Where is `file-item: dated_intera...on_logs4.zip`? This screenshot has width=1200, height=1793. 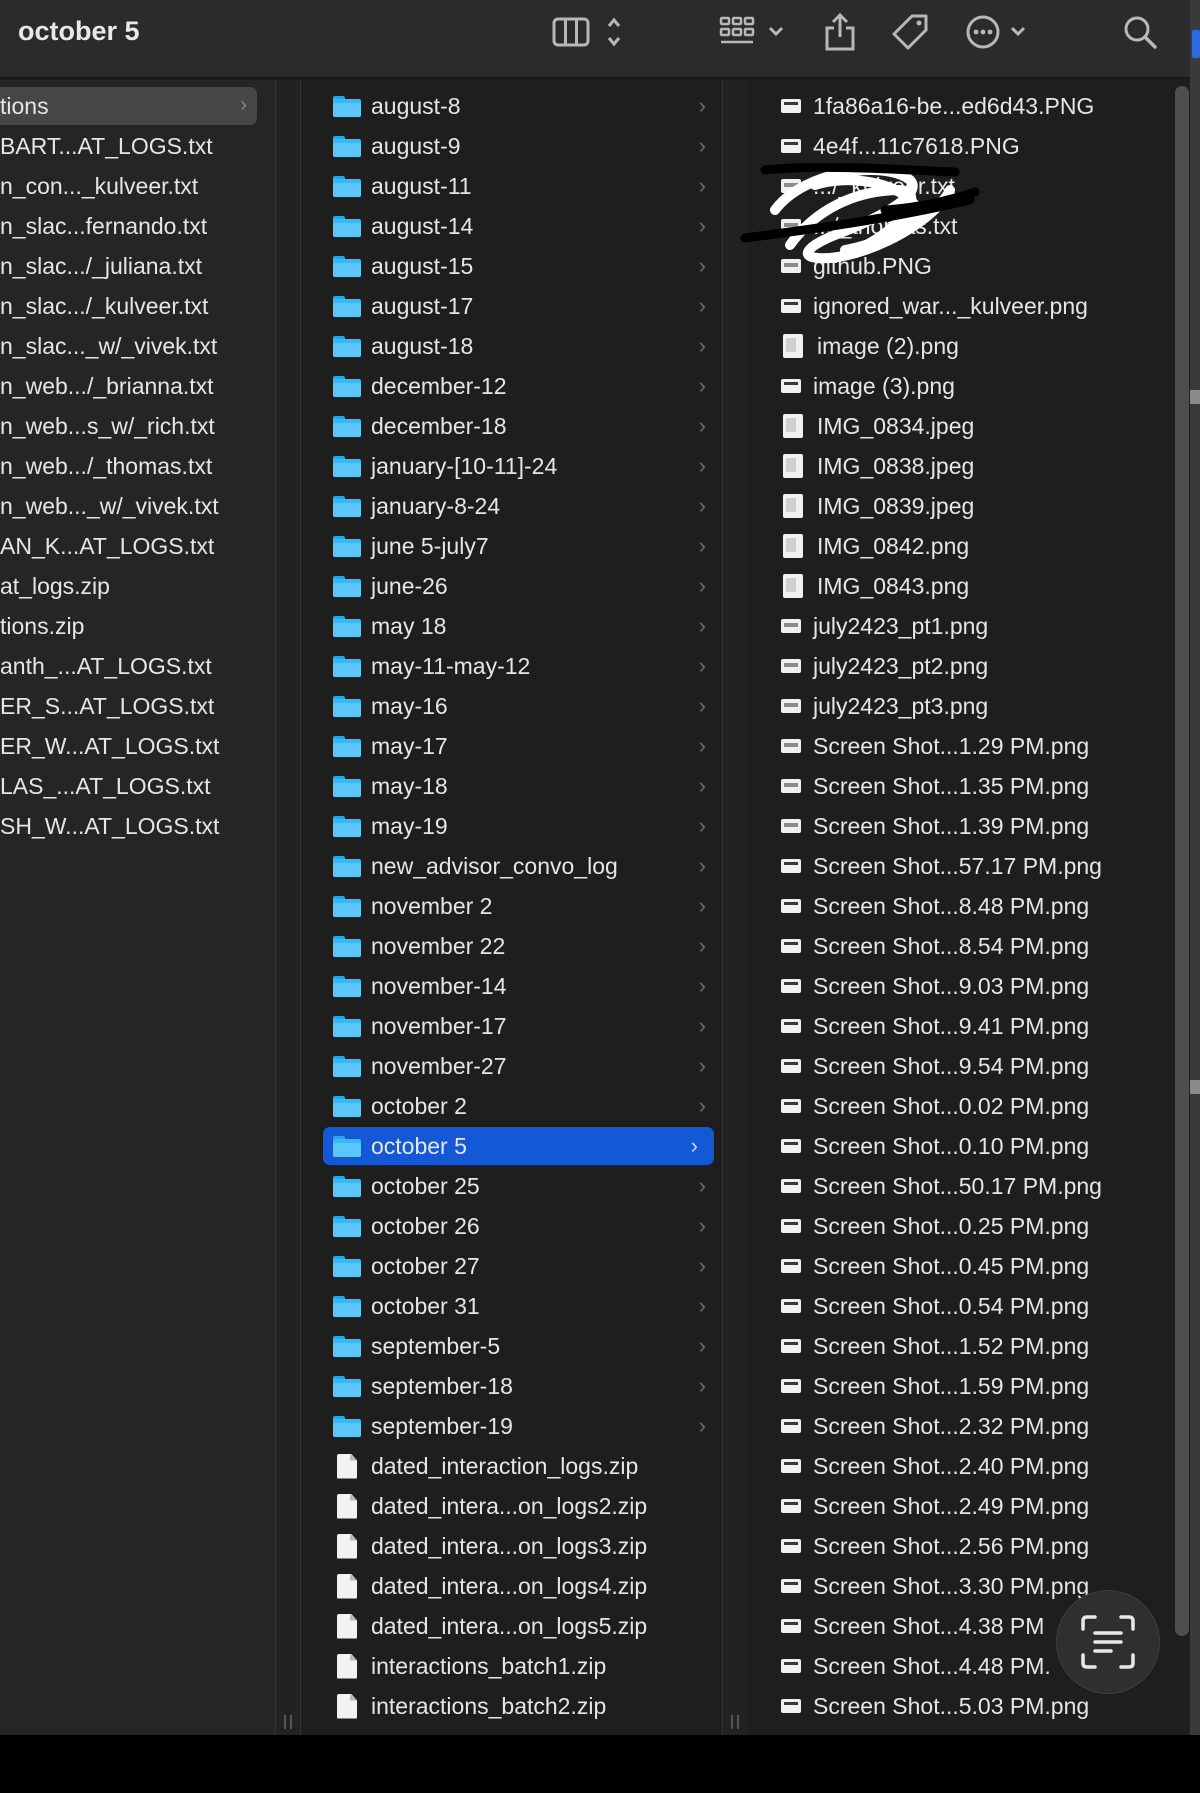 file-item: dated_intera...on_logs4.zip is located at coordinates (511, 1586).